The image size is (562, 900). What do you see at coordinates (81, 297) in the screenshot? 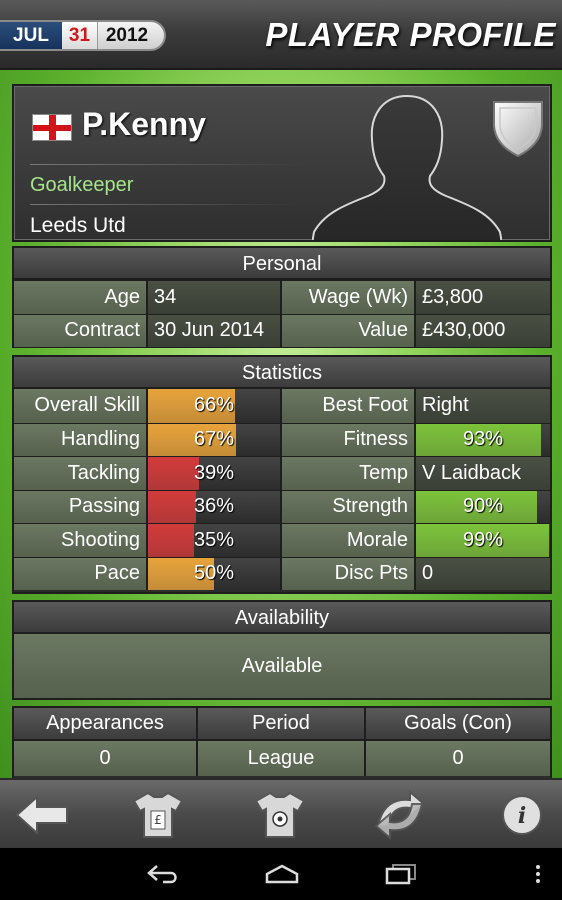
I see `age-label: Age` at bounding box center [81, 297].